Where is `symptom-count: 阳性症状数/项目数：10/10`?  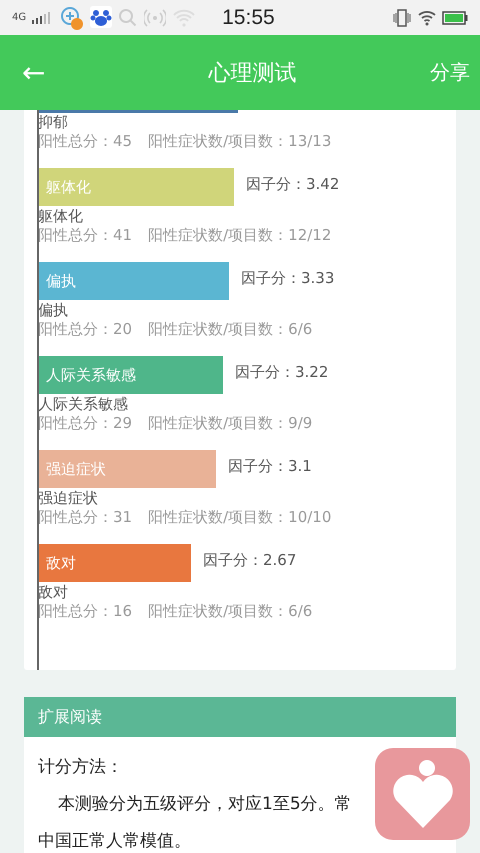
symptom-count: 阳性症状数/项目数：10/10 is located at coordinates (240, 517).